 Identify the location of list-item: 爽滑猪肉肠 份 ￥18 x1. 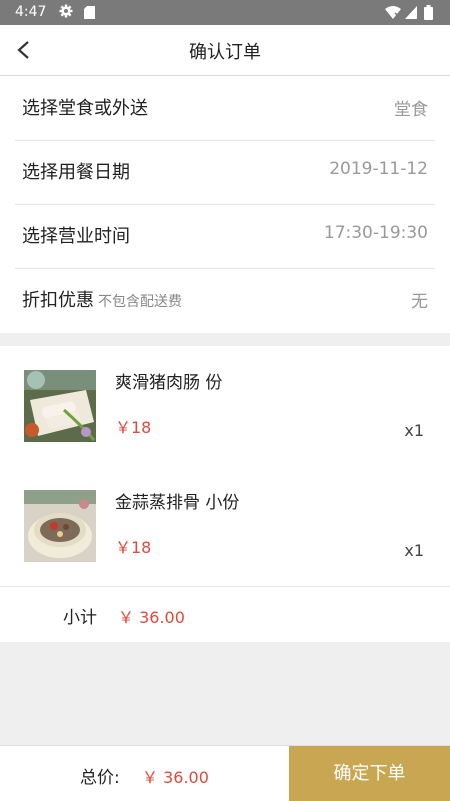
(225, 406).